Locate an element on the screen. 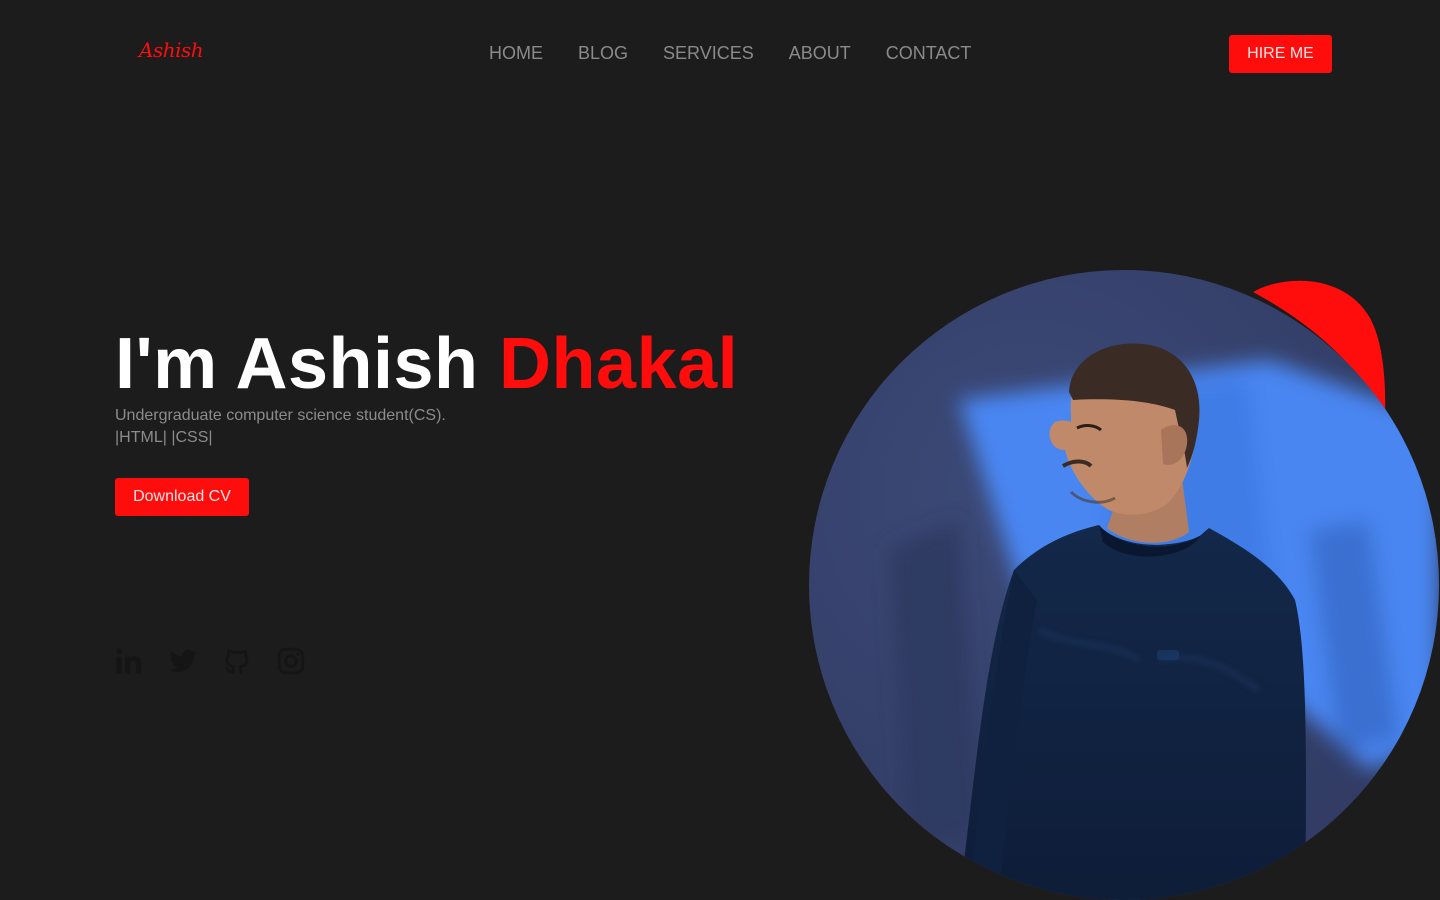 The height and width of the screenshot is (900, 1440). hero-title-name: I'm Ashish is located at coordinates (297, 364).